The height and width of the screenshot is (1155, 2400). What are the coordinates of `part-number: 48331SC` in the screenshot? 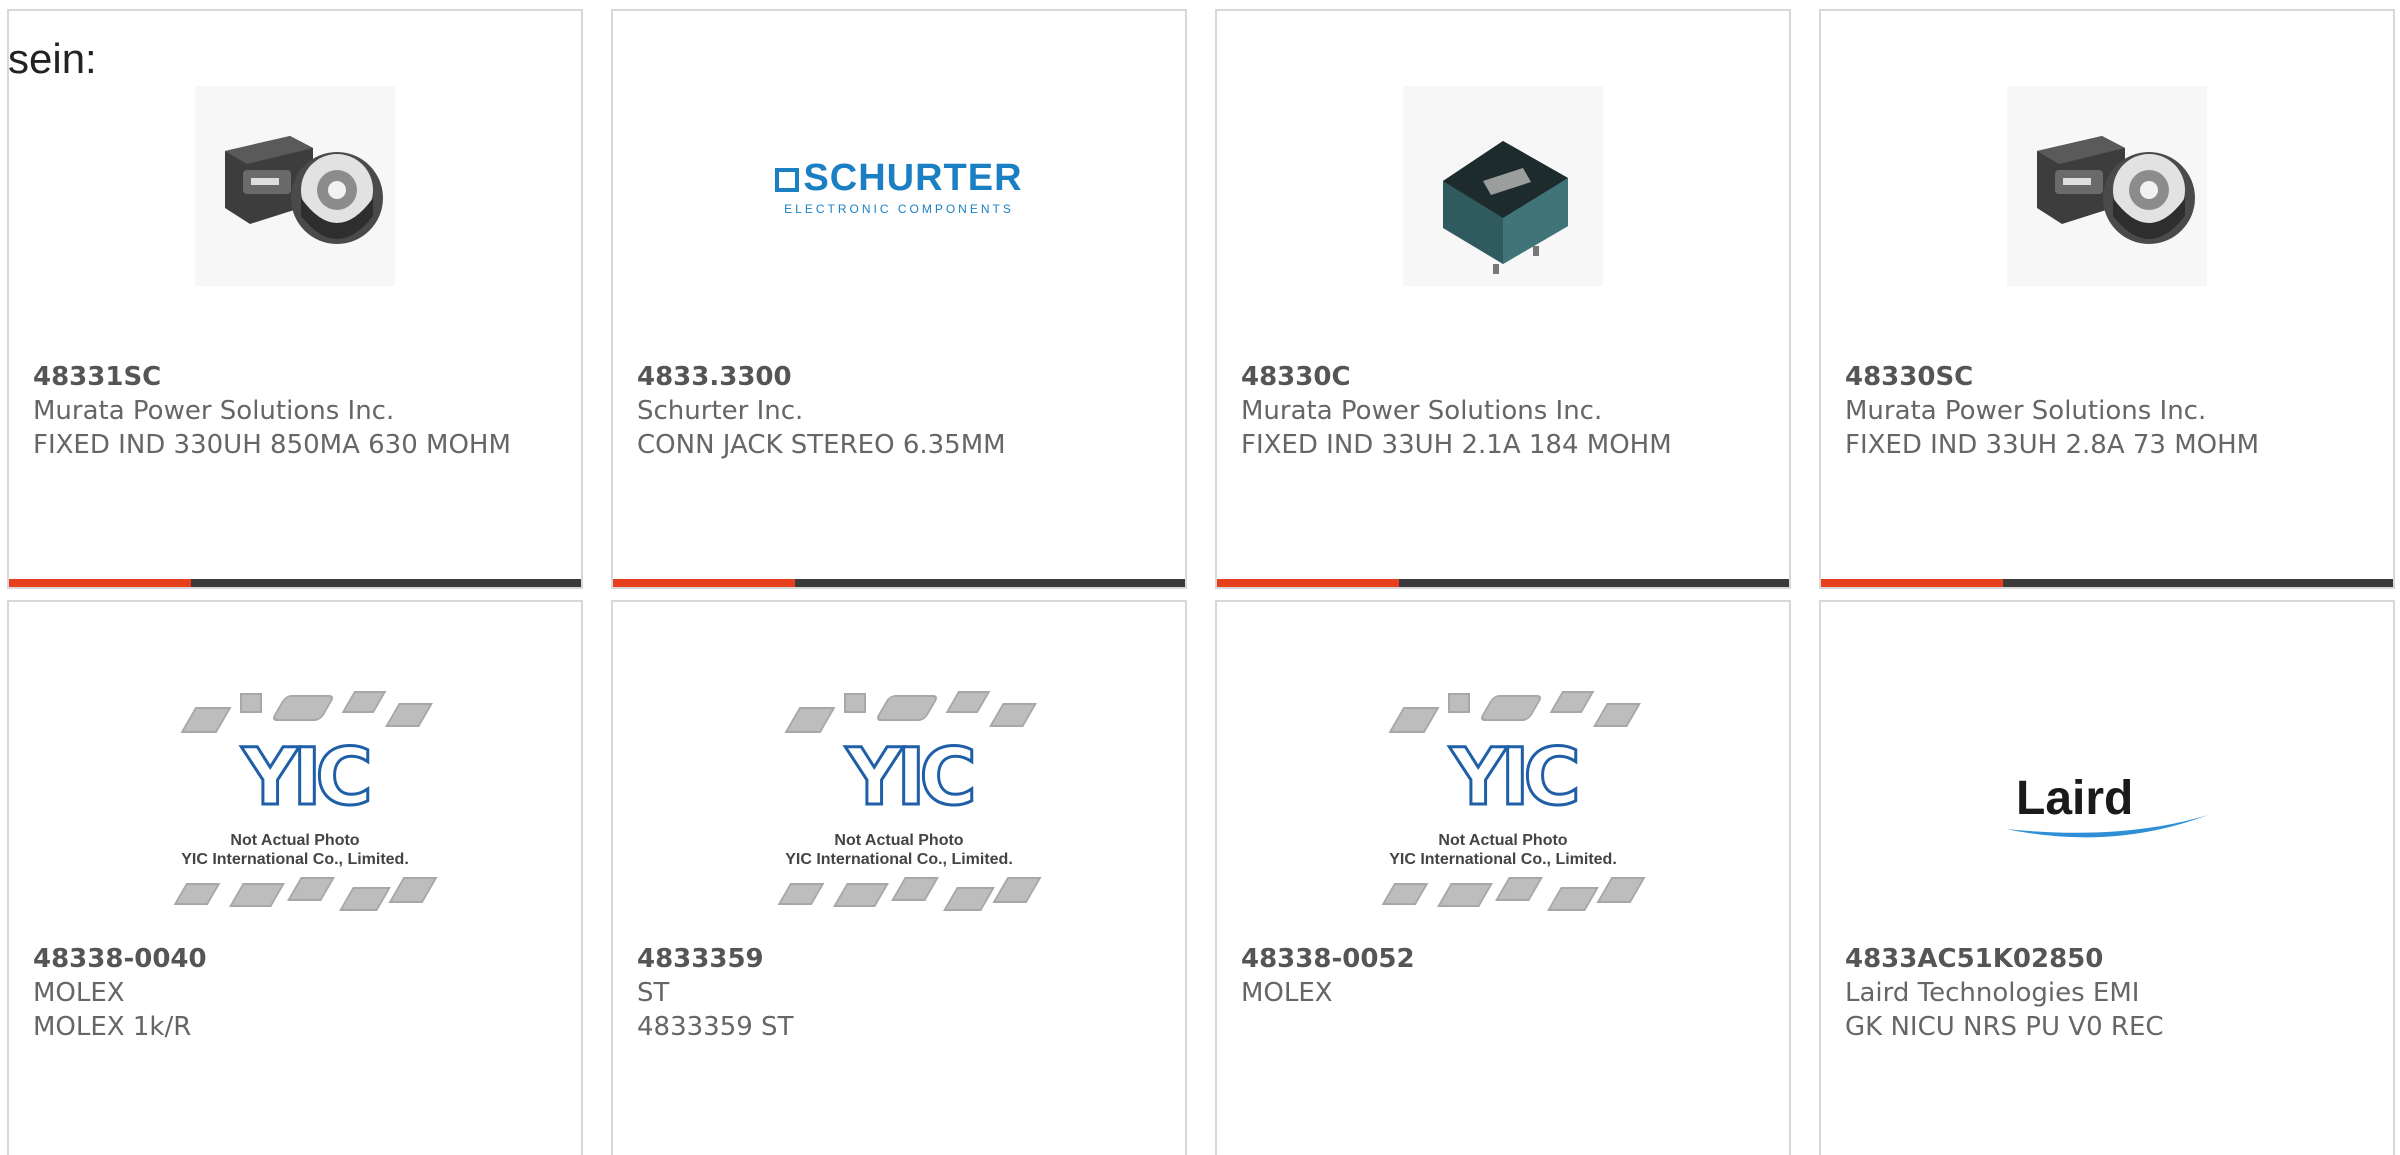 It's located at (295, 377).